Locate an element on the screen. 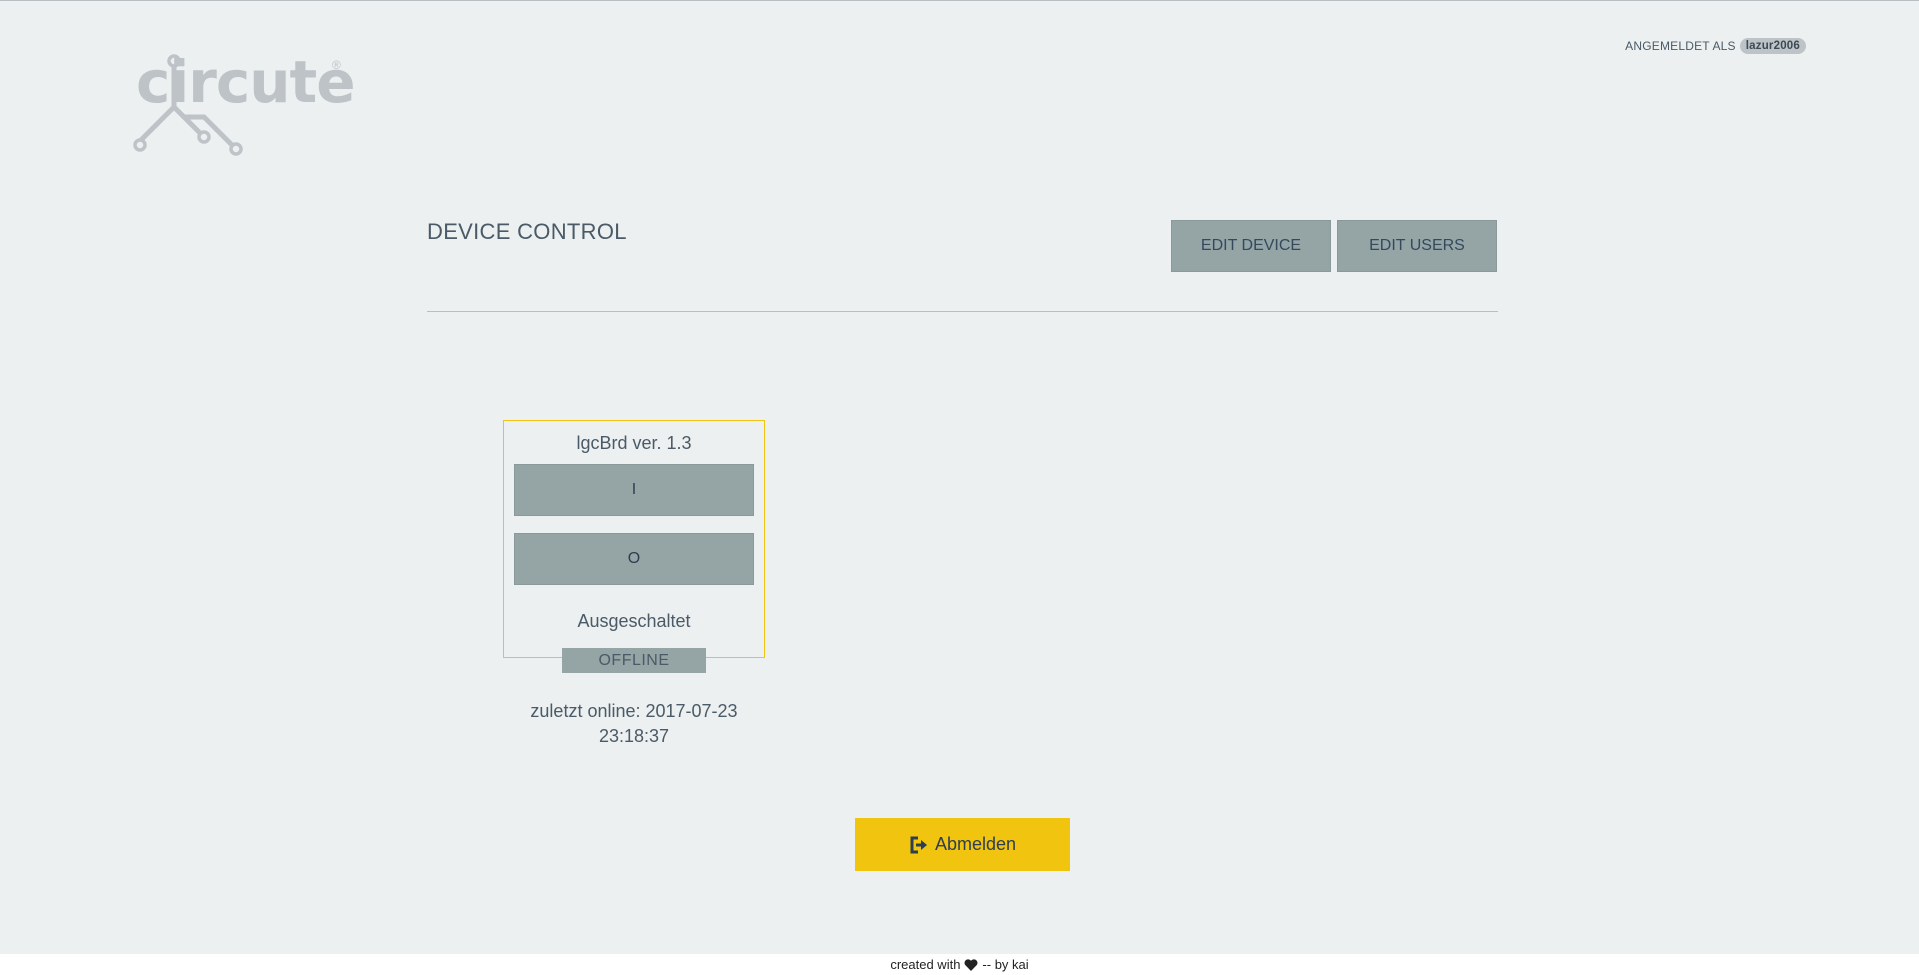 The image size is (1919, 975). last-online-text: zuletzt online: 2017-07-23 23:18:37 is located at coordinates (634, 724).